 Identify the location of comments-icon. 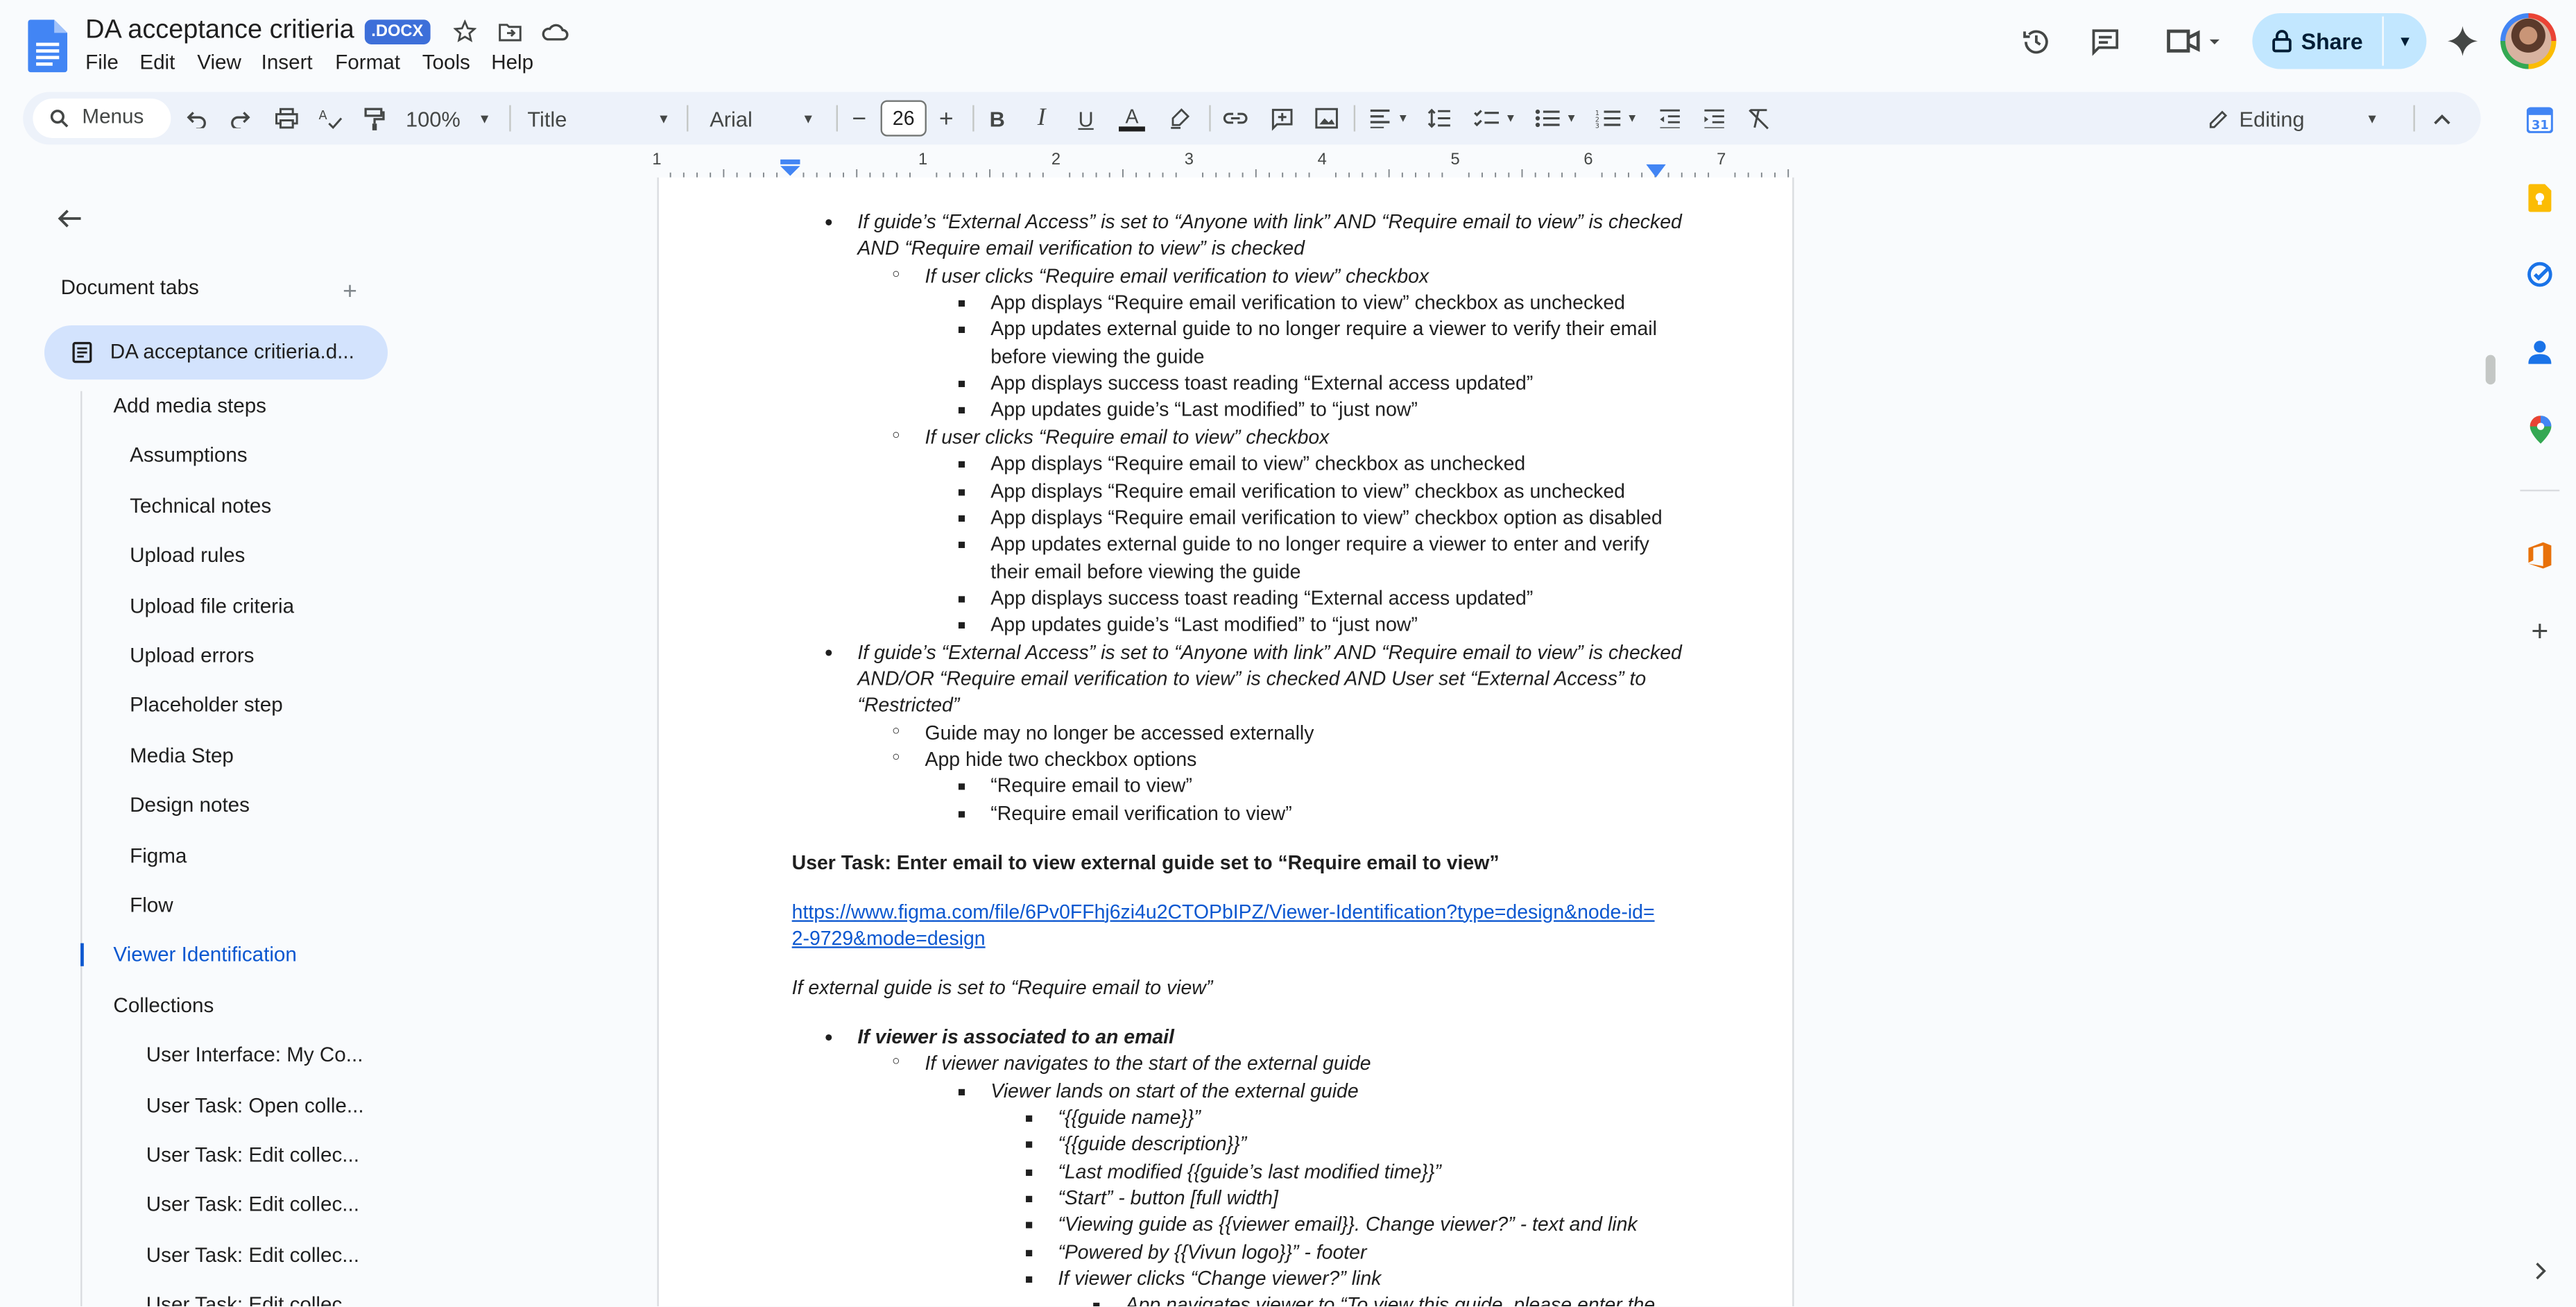
(2104, 41).